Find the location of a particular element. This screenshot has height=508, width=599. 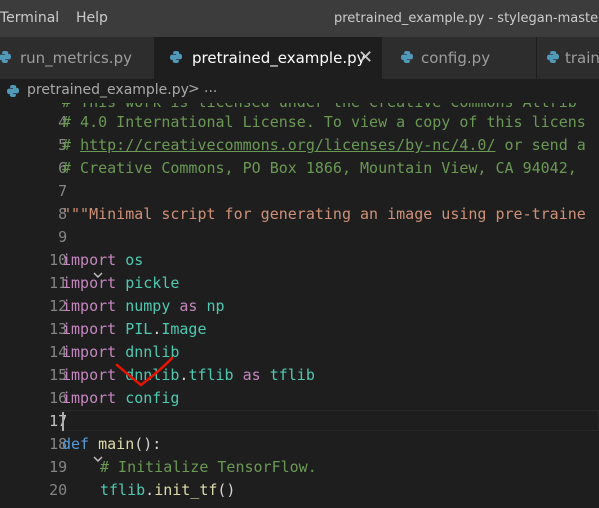

keyword-def: def is located at coordinates (76, 444).